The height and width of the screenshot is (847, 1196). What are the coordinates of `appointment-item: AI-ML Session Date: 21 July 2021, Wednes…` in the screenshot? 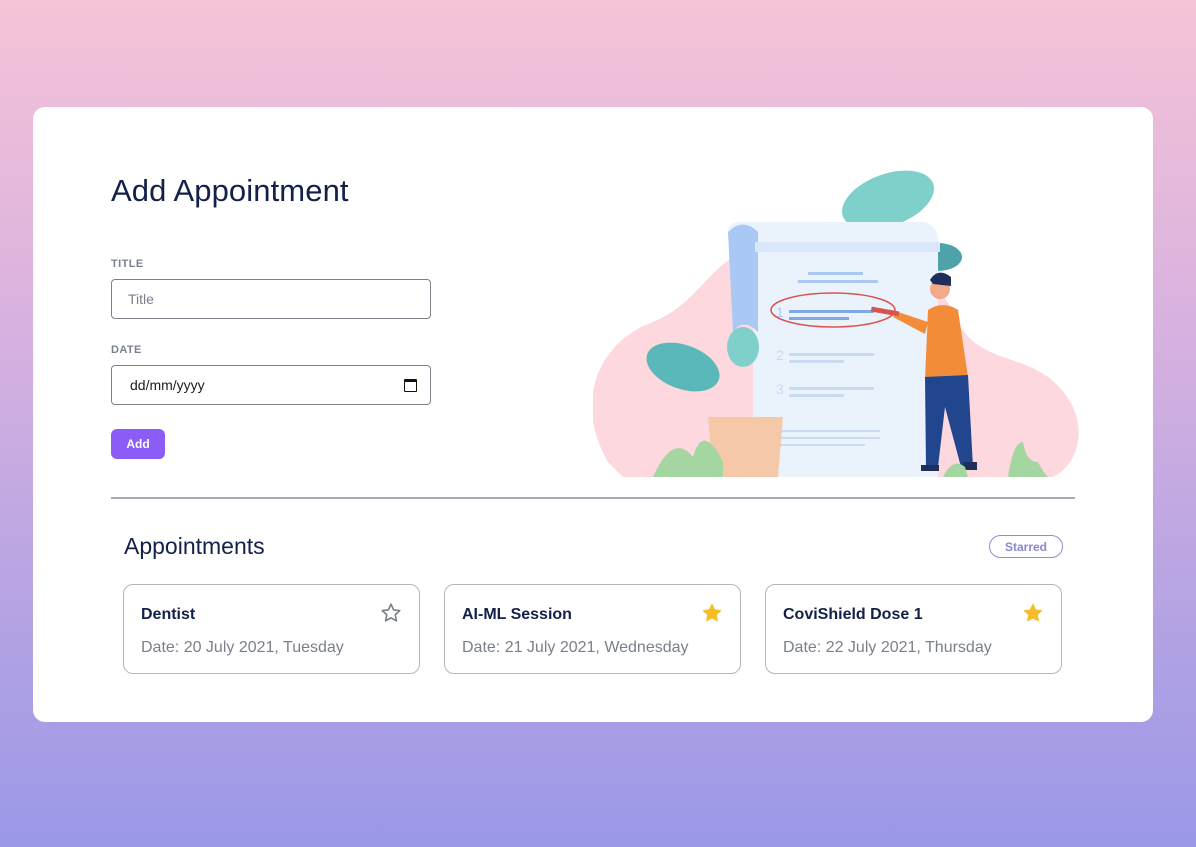 It's located at (592, 629).